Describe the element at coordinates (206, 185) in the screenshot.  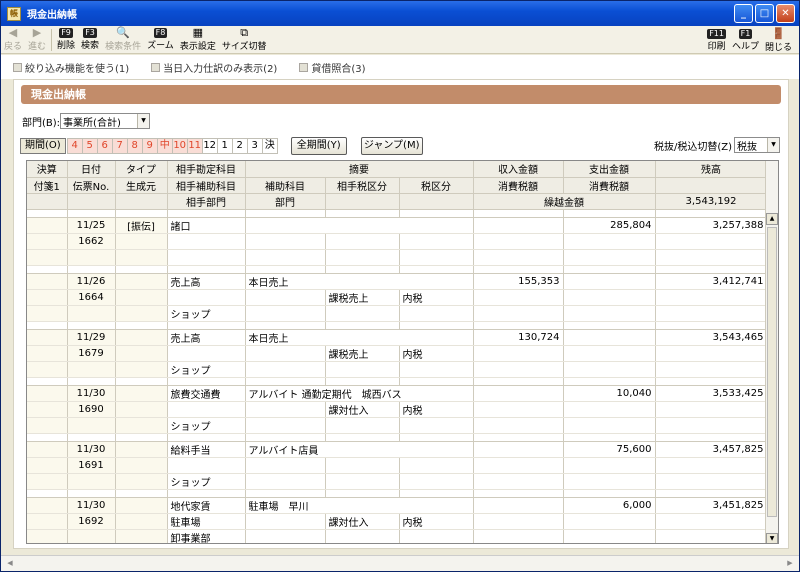
I see `col-subacct: 相手補助科目` at that location.